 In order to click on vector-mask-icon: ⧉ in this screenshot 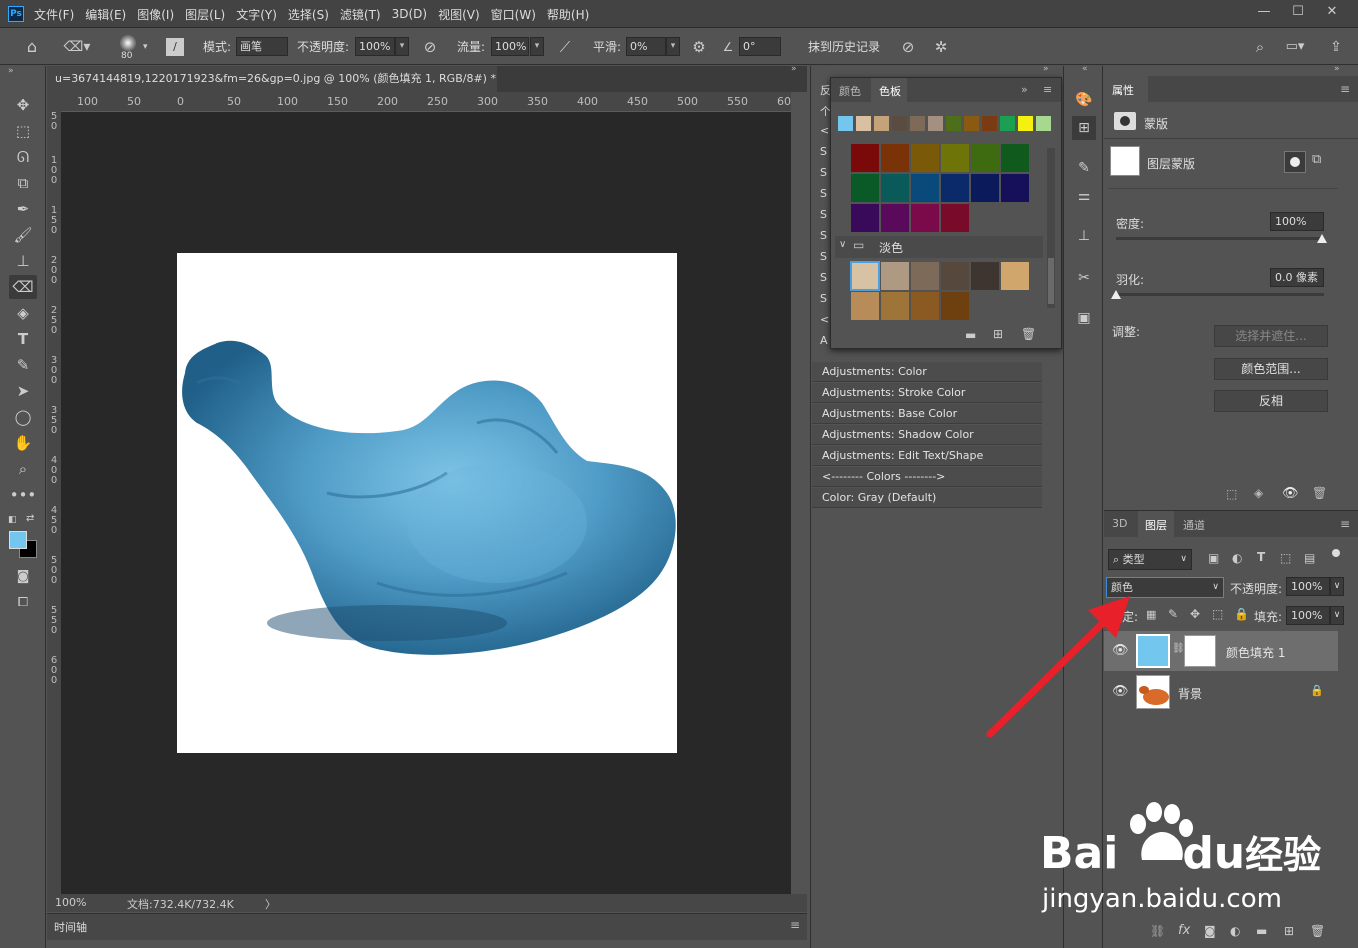, I will do `click(1316, 159)`.